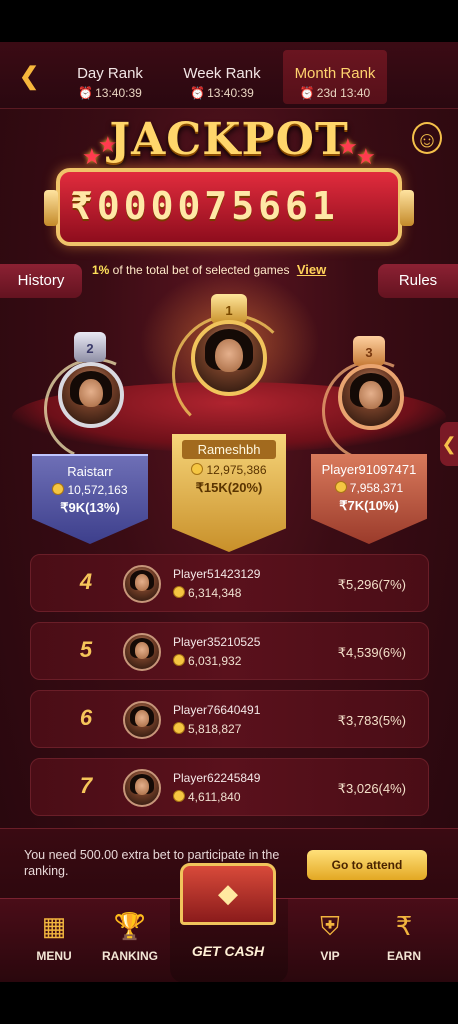  I want to click on nav-ranking: 🏆 RANKING, so click(130, 936).